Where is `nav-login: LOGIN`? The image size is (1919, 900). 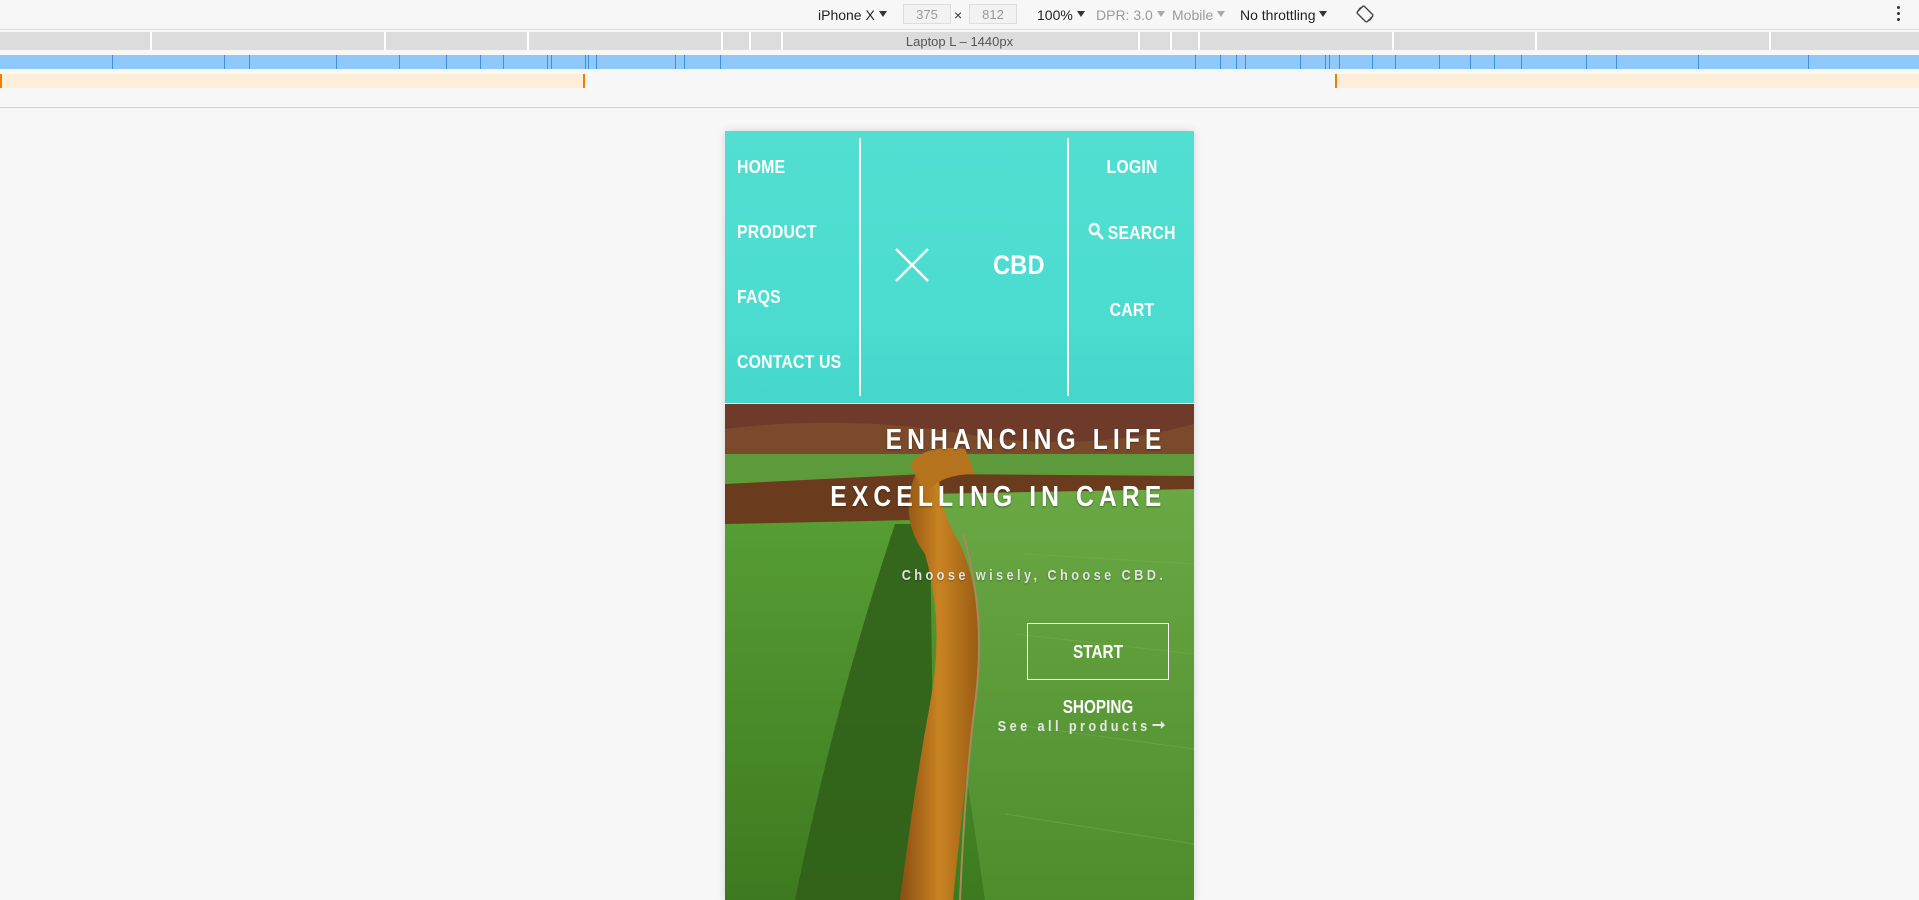 nav-login: LOGIN is located at coordinates (1131, 167).